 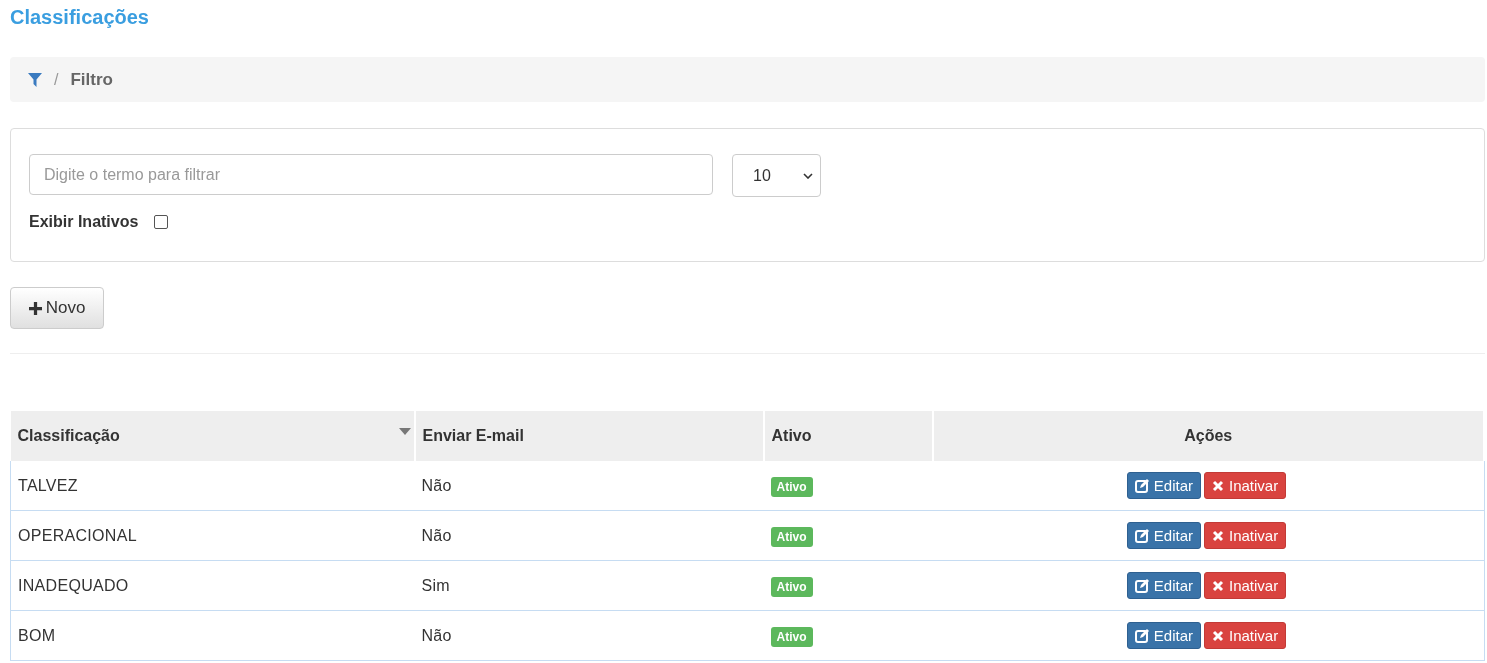 What do you see at coordinates (848, 436) in the screenshot?
I see `column-header: Ativo` at bounding box center [848, 436].